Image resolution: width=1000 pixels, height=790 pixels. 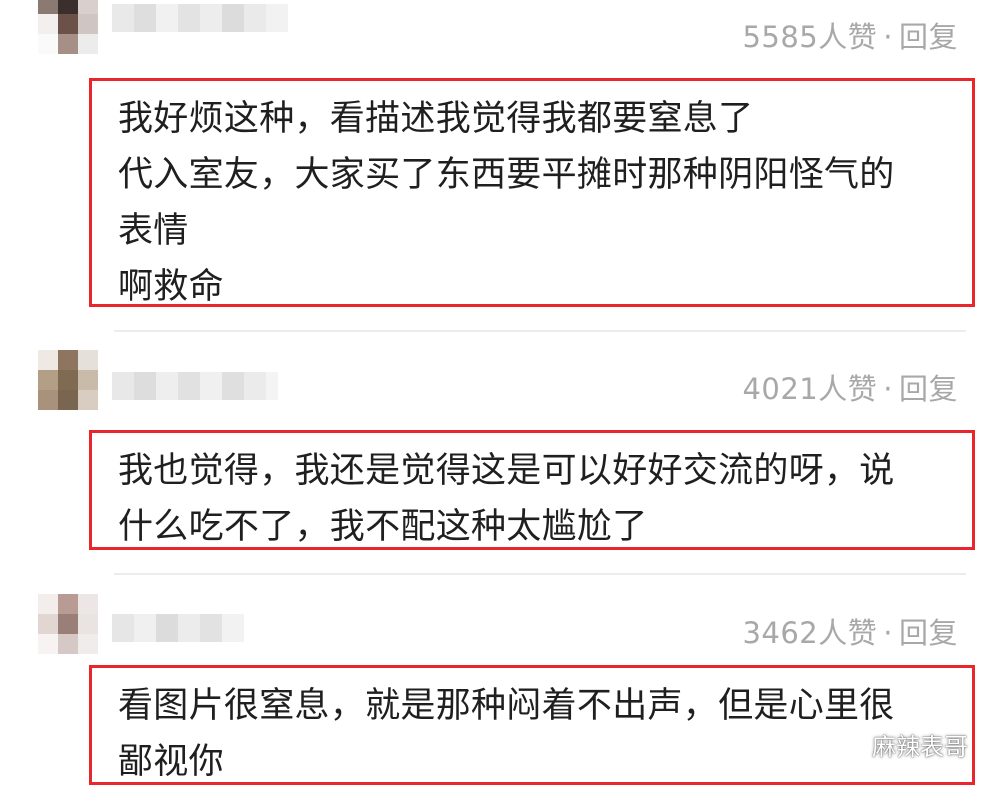 I want to click on comment-text-line: 代入室友，大家买了东西要平摊时那种阴阳怪气的, so click(x=506, y=175).